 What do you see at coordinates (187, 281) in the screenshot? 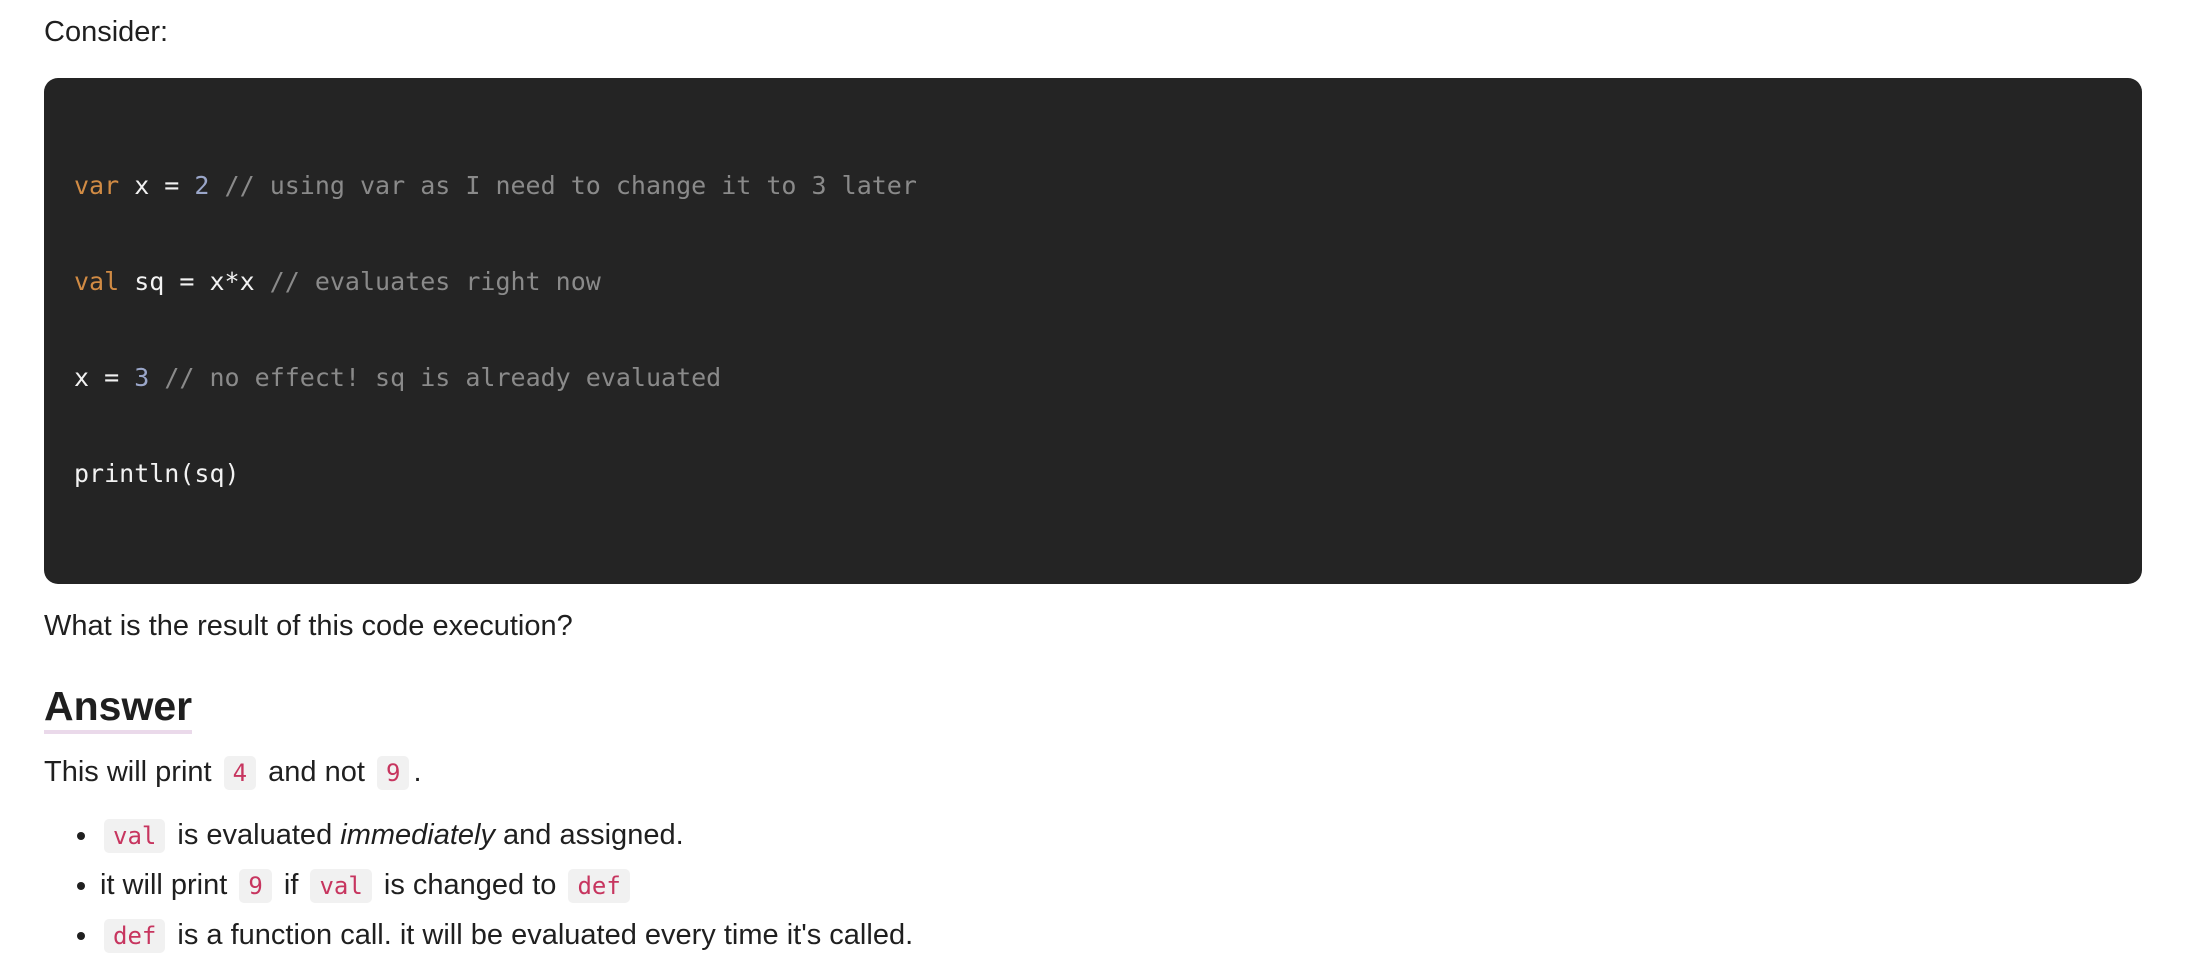
I see `code-text: sq = x*x` at bounding box center [187, 281].